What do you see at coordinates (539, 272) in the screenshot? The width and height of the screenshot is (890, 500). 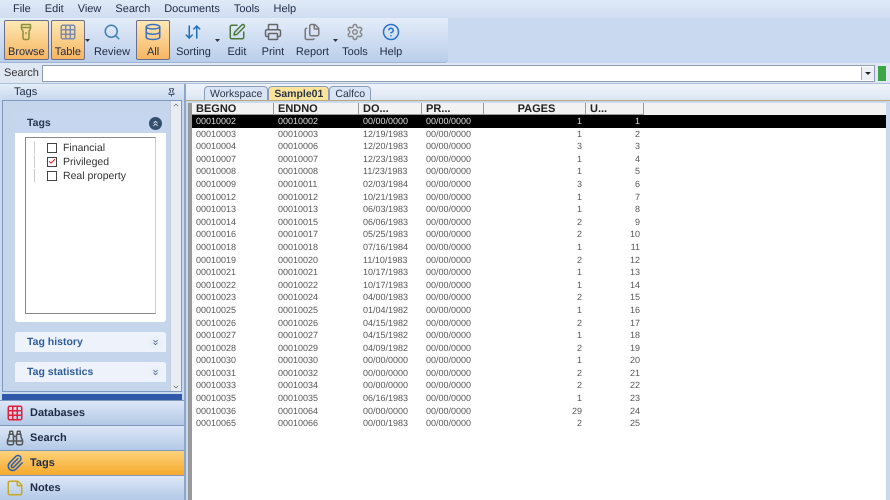 I see `table-row: 00010021 00010021 10/17/1983 00/00/0000 1 13` at bounding box center [539, 272].